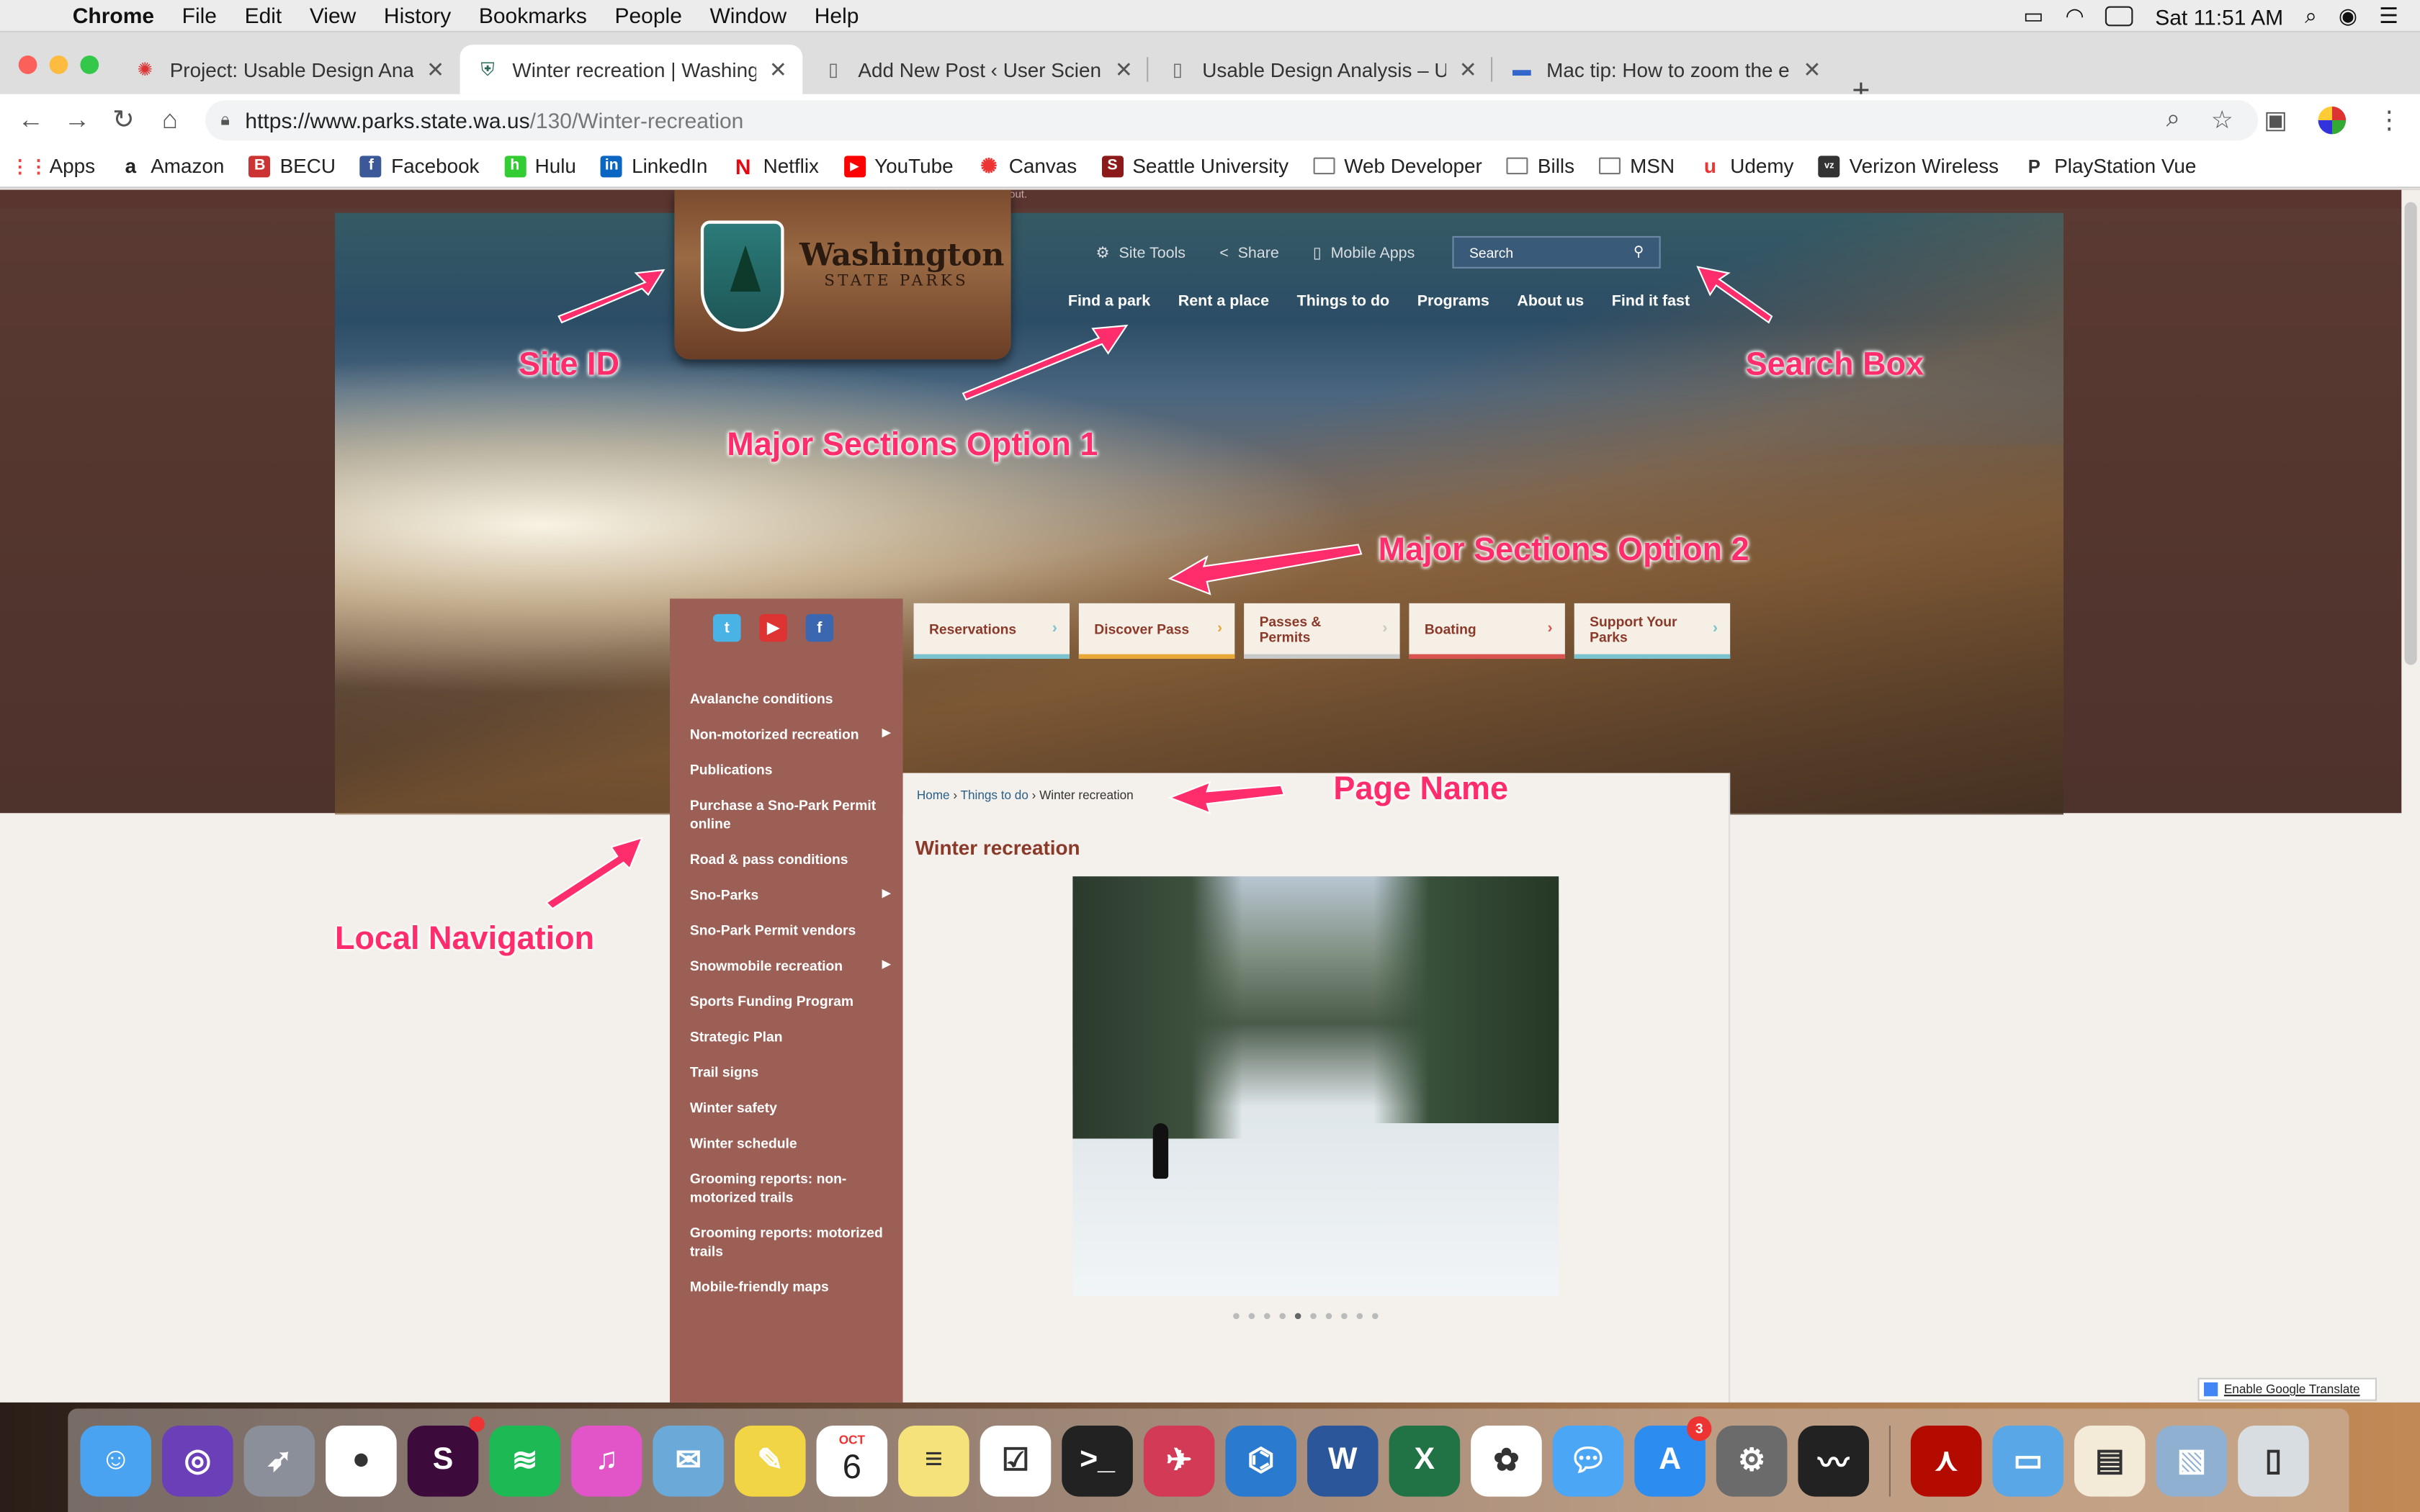 The width and height of the screenshot is (2420, 1512). I want to click on dock-calendar-icon: OCT 6, so click(852, 1460).